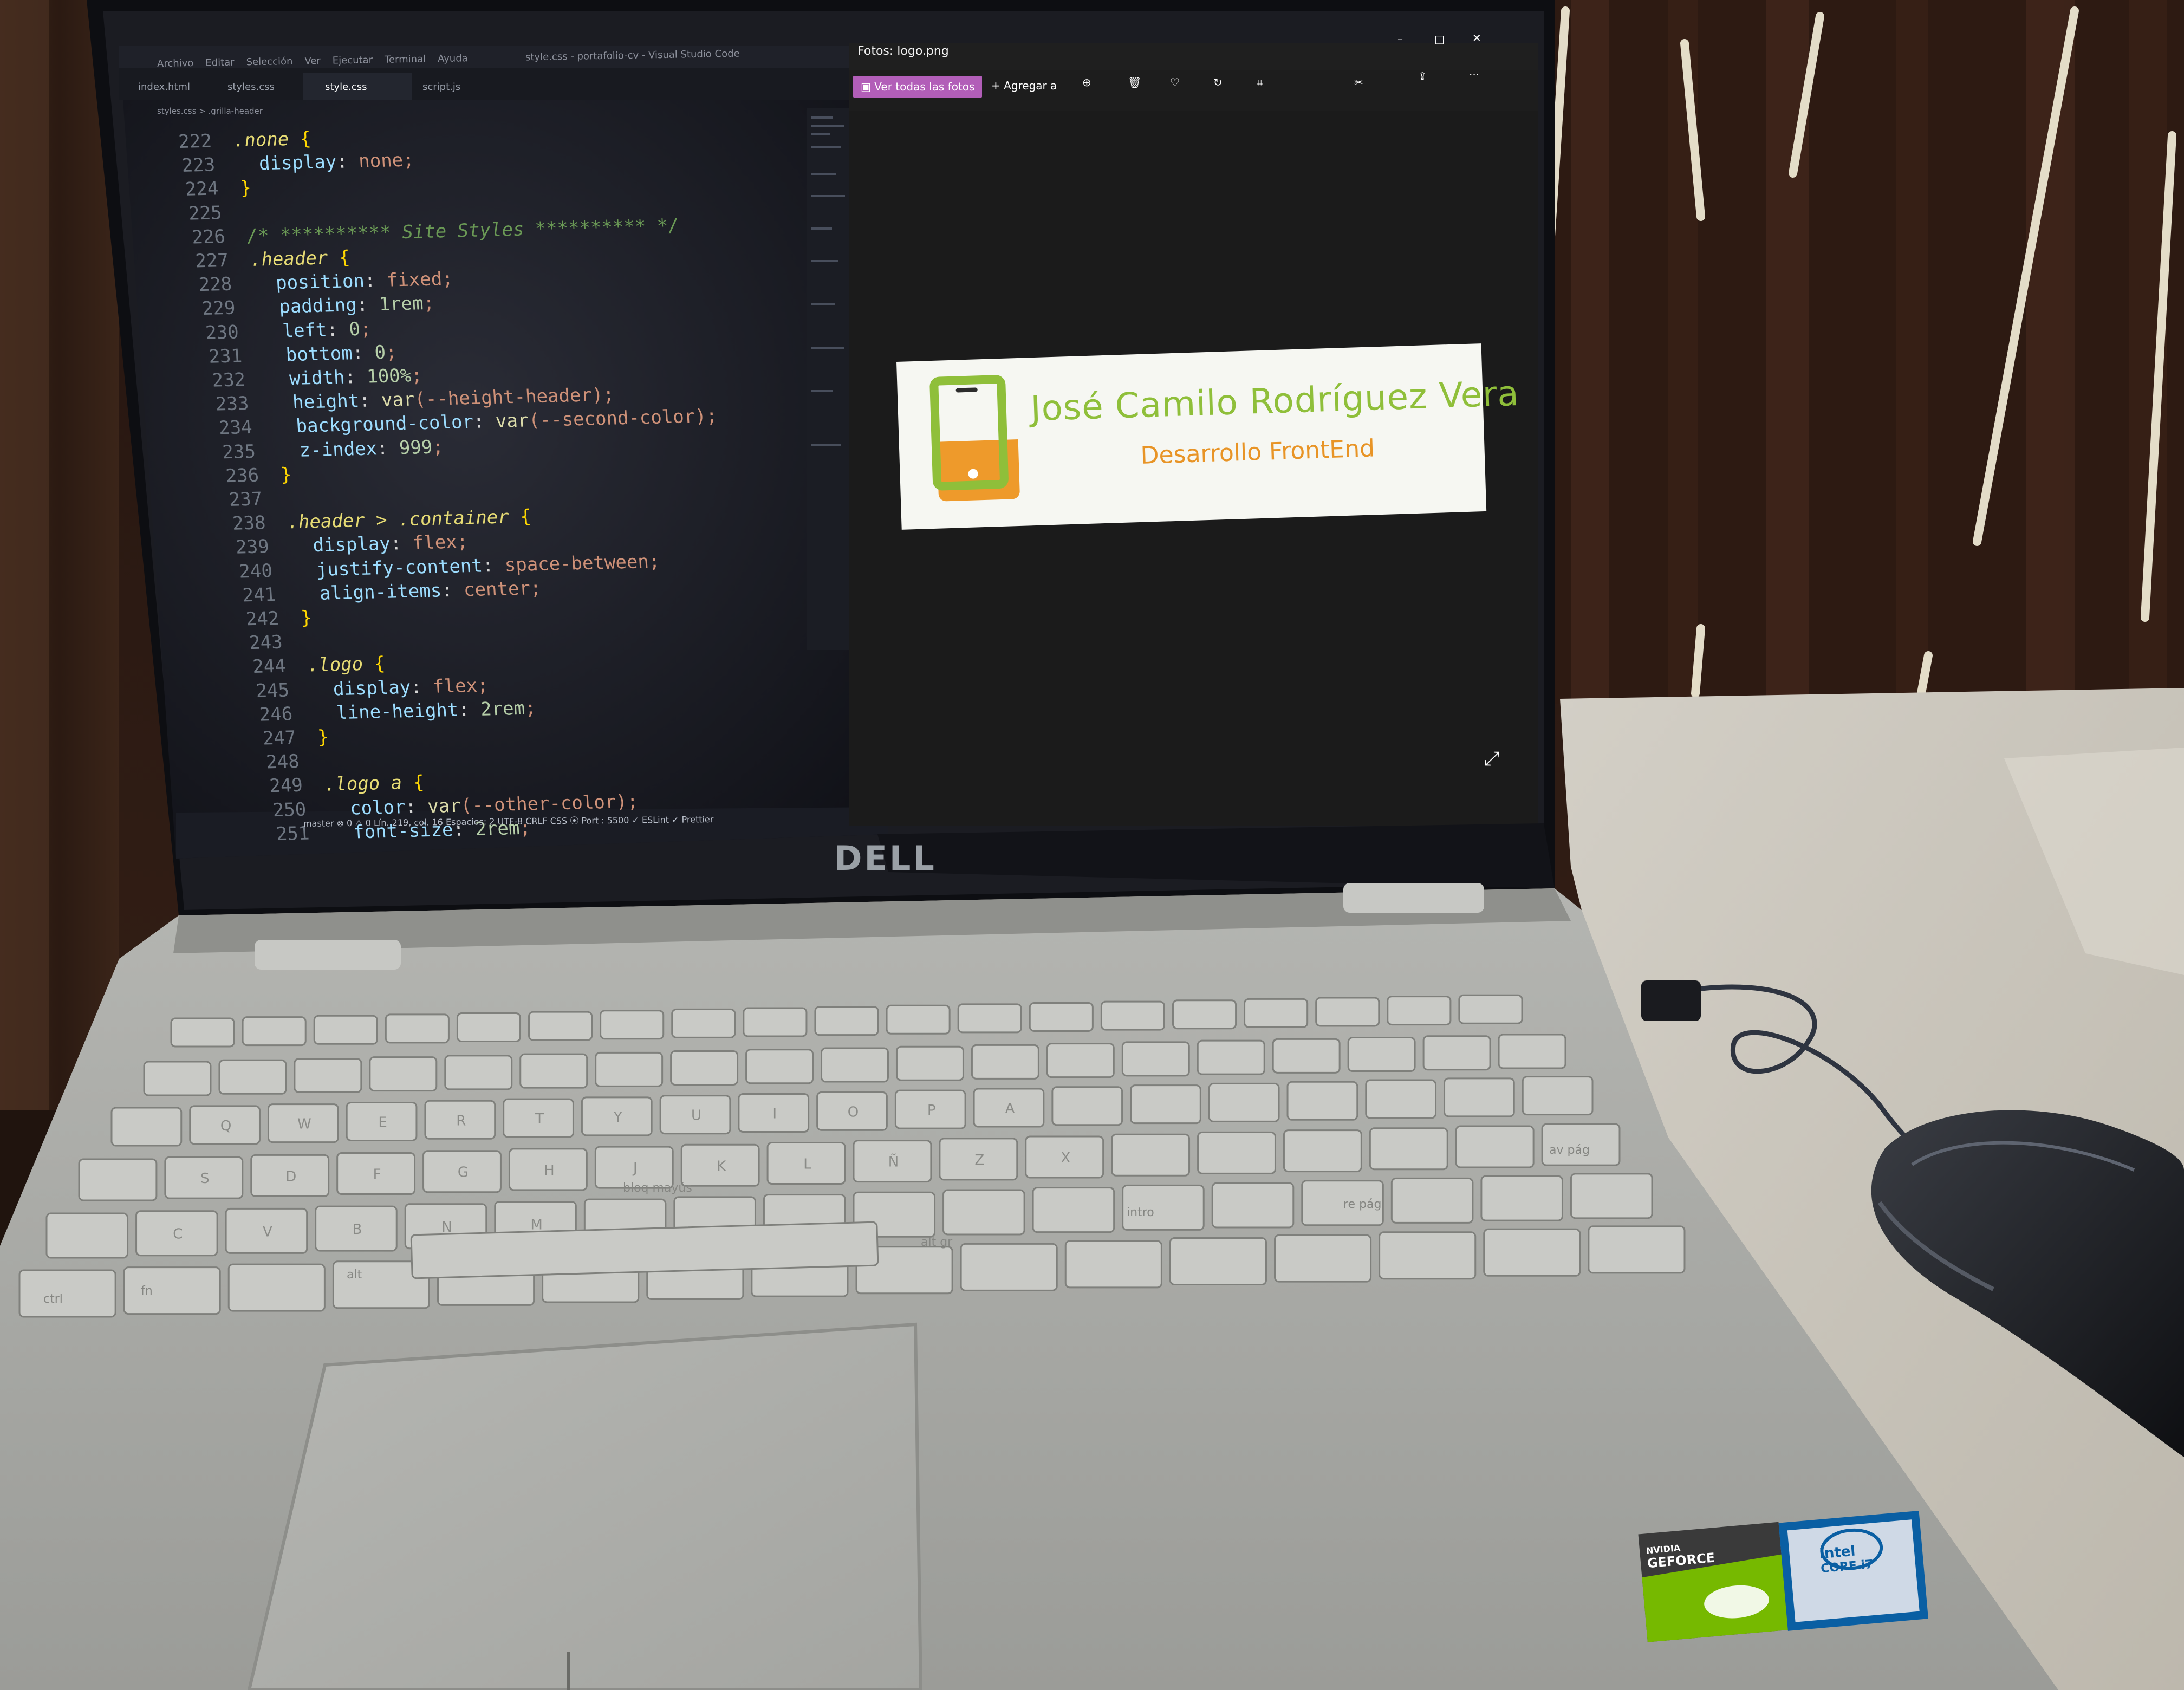  I want to click on more-options-button: ···, so click(1474, 74).